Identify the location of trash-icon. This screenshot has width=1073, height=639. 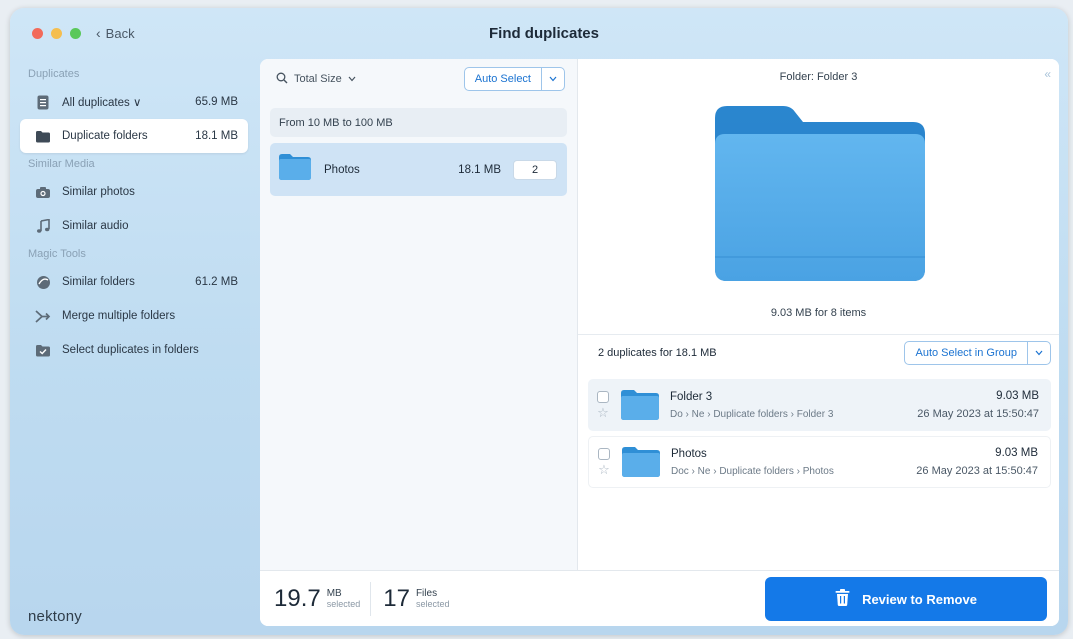
(842, 599).